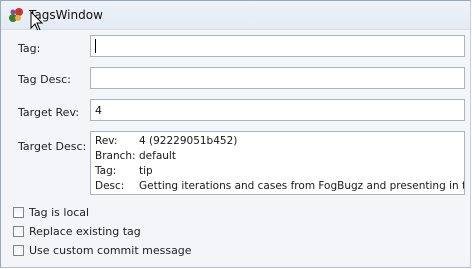 Image resolution: width=472 pixels, height=269 pixels. What do you see at coordinates (59, 212) in the screenshot?
I see `checkbox-label: Tag is local` at bounding box center [59, 212].